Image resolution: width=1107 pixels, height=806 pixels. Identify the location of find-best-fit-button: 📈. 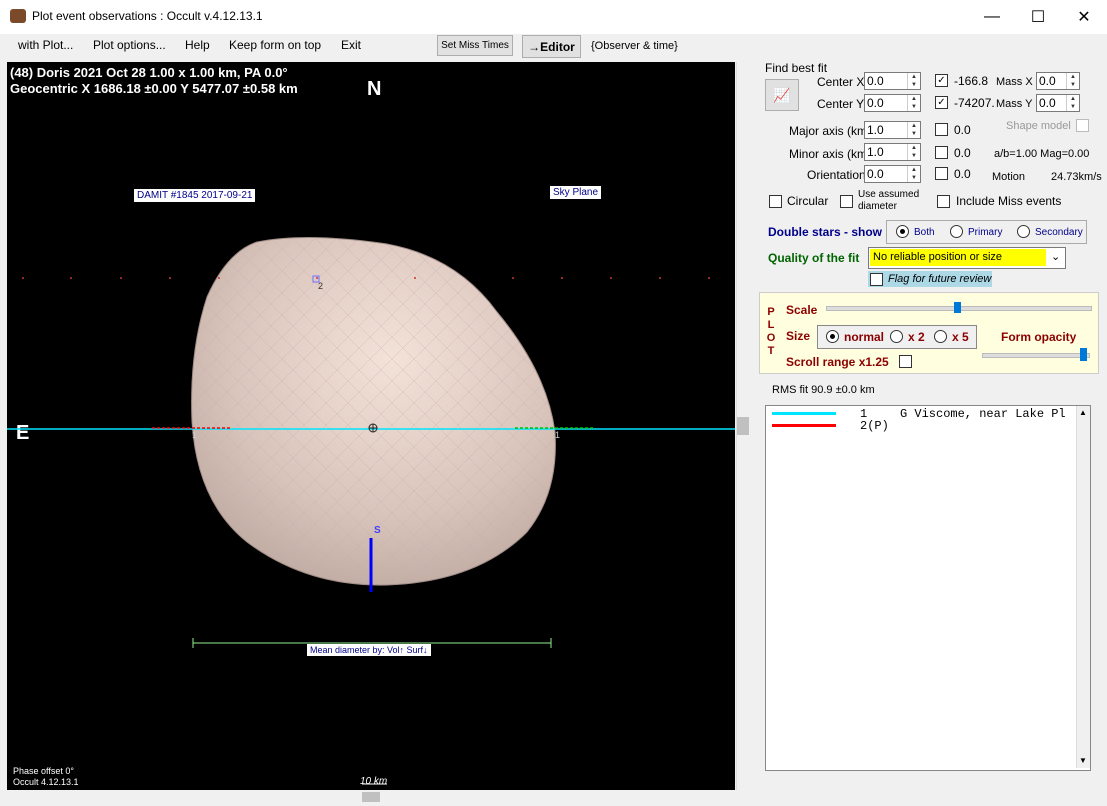
(782, 95).